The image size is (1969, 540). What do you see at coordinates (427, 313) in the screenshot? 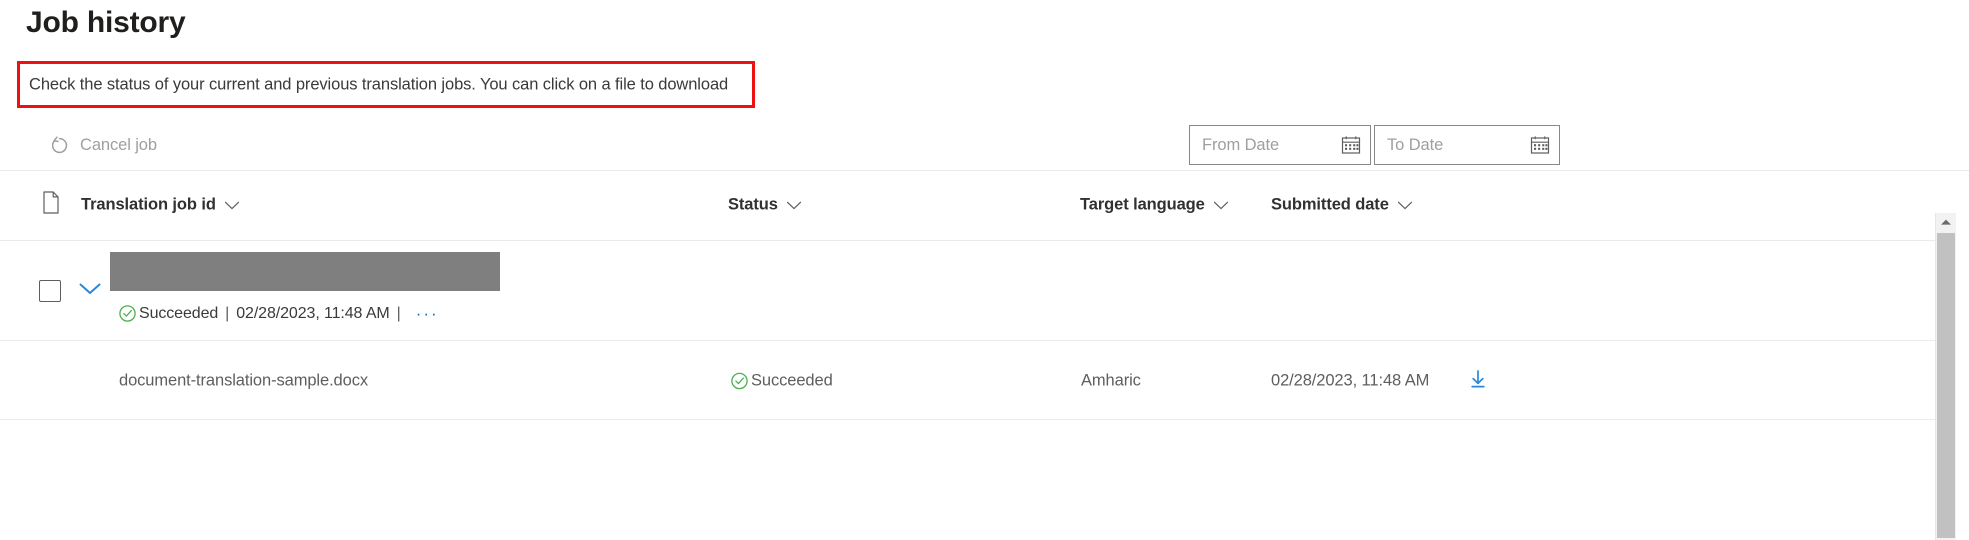
I see `row-overflow-menu-button: ···` at bounding box center [427, 313].